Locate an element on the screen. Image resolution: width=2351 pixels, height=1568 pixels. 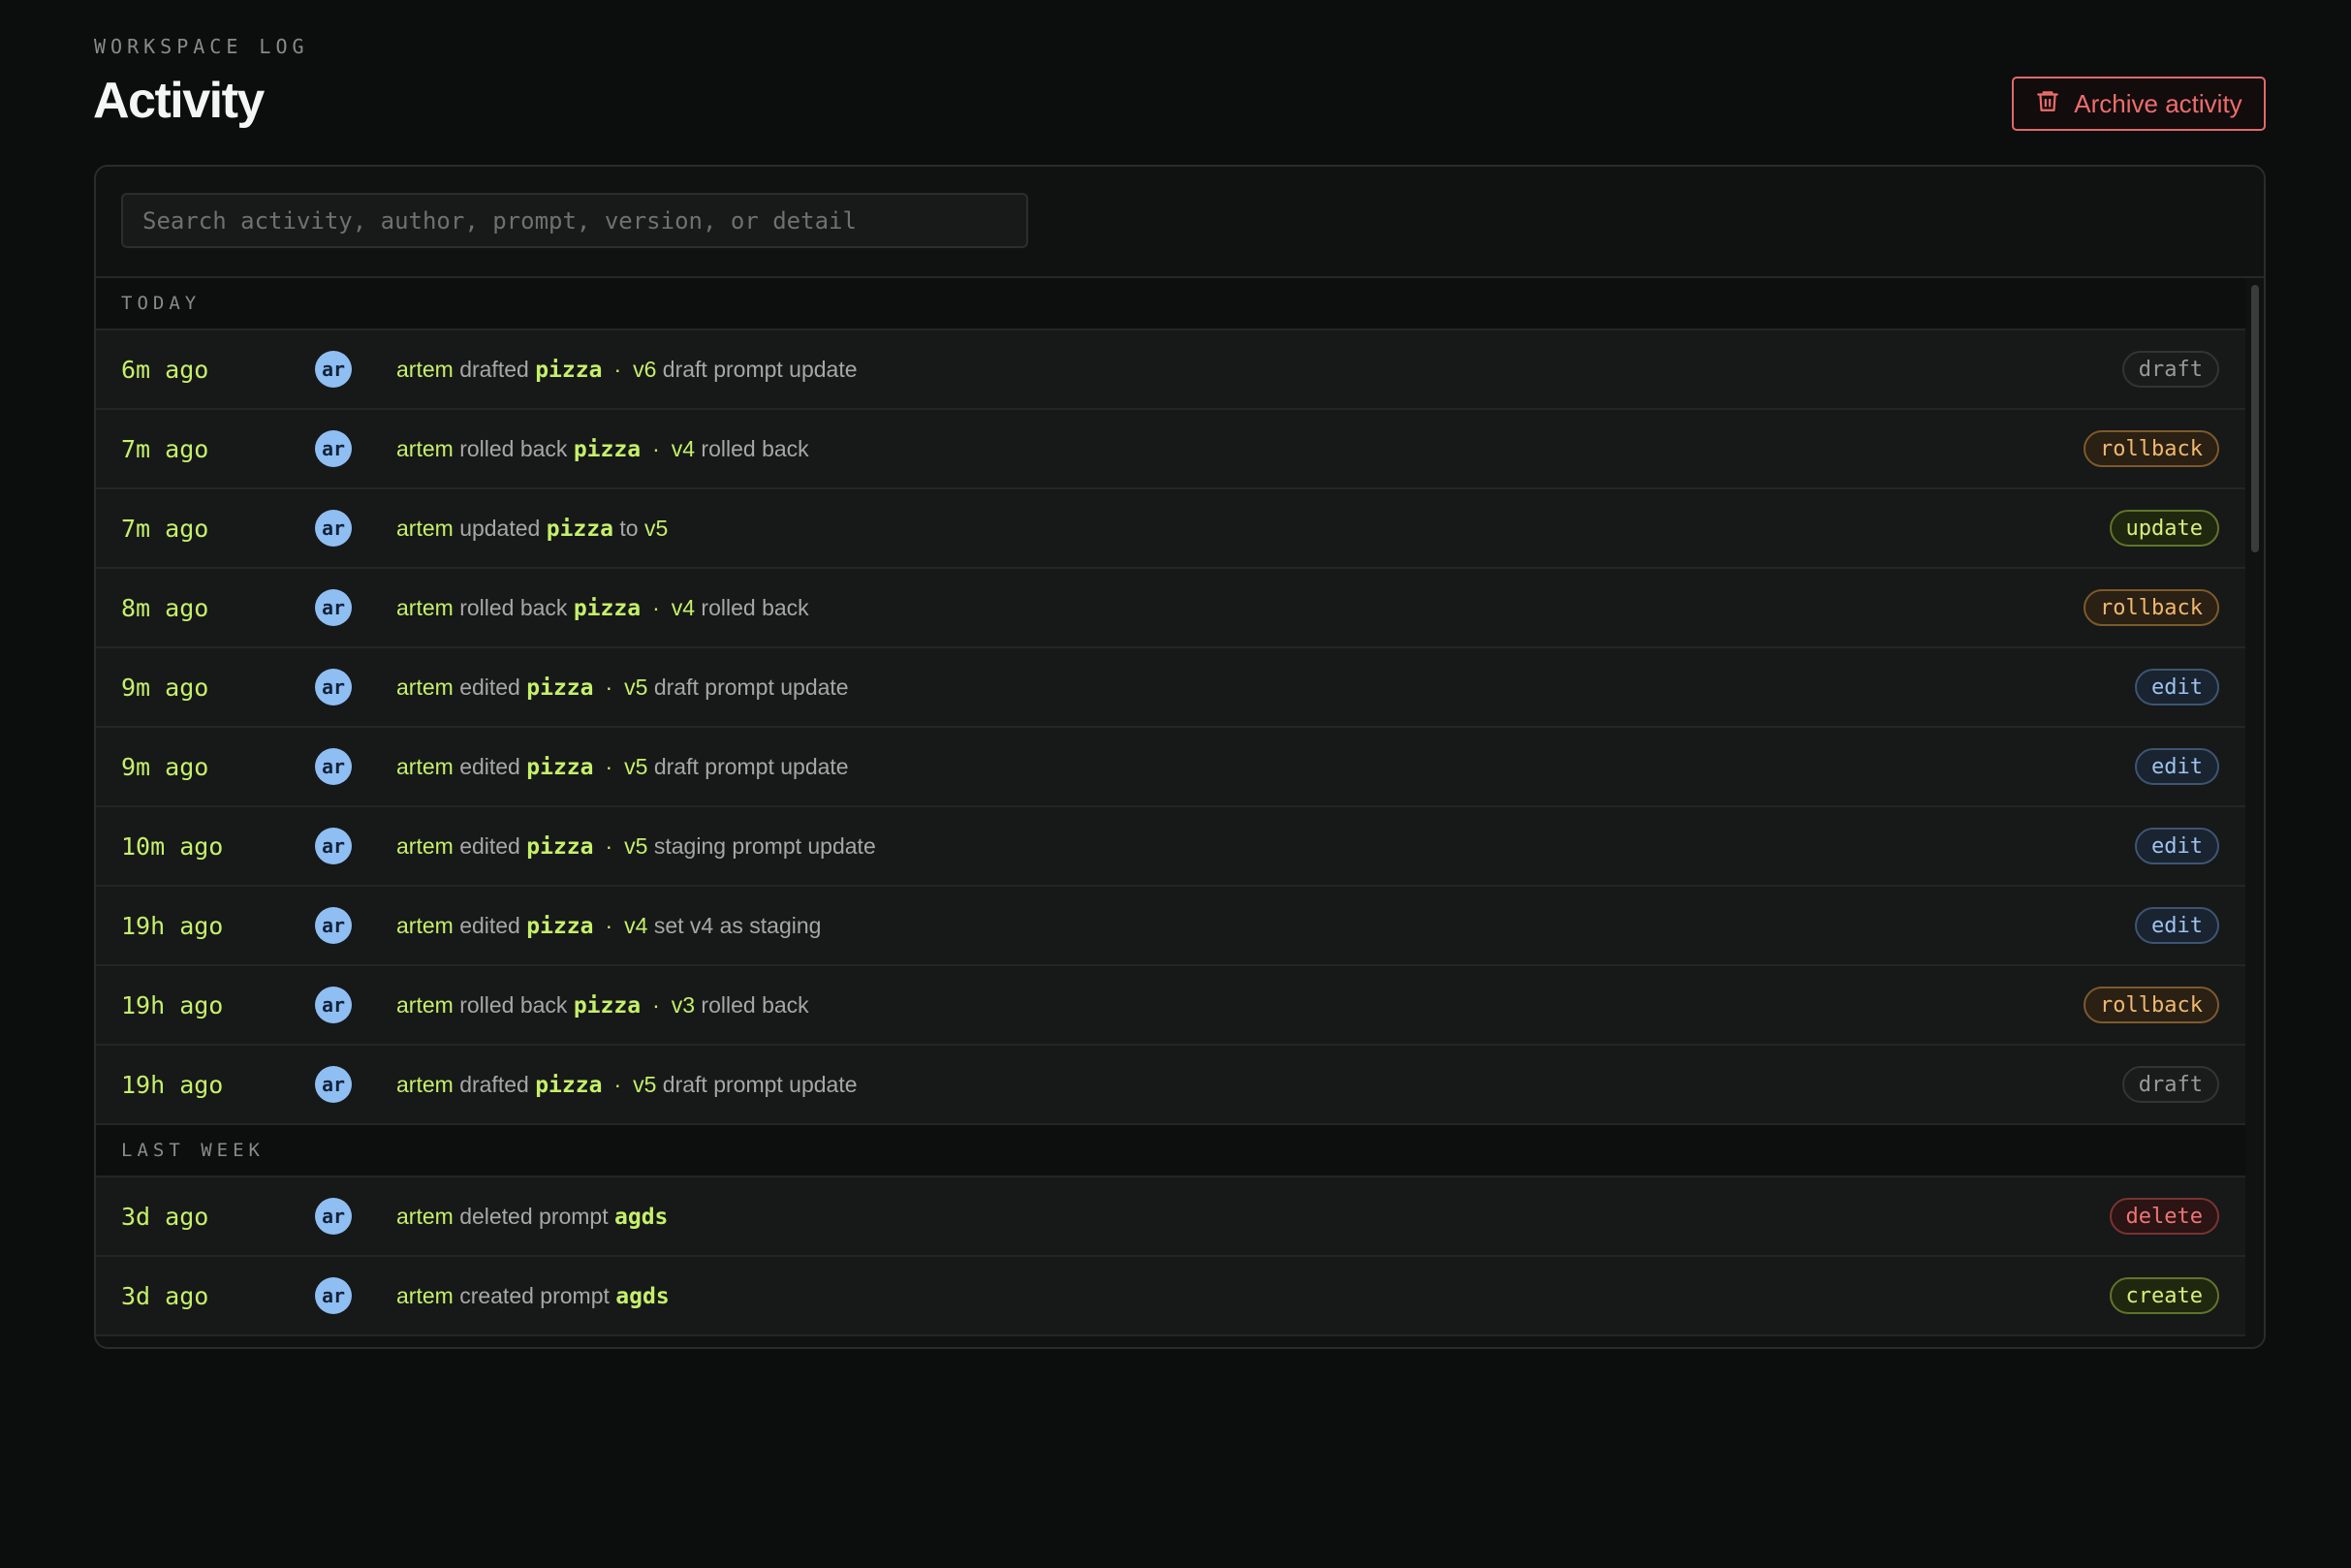
activity-description: artem edited pizza · v4 set v4 as staging is located at coordinates (608, 926).